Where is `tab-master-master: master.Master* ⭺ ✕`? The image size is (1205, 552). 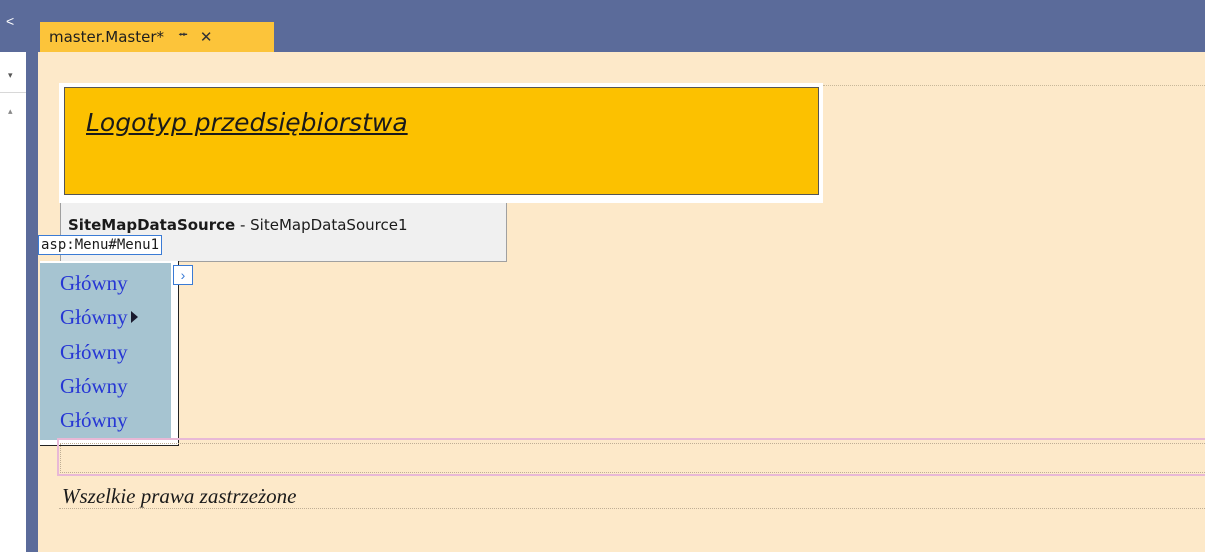 tab-master-master: master.Master* ⭺ ✕ is located at coordinates (157, 37).